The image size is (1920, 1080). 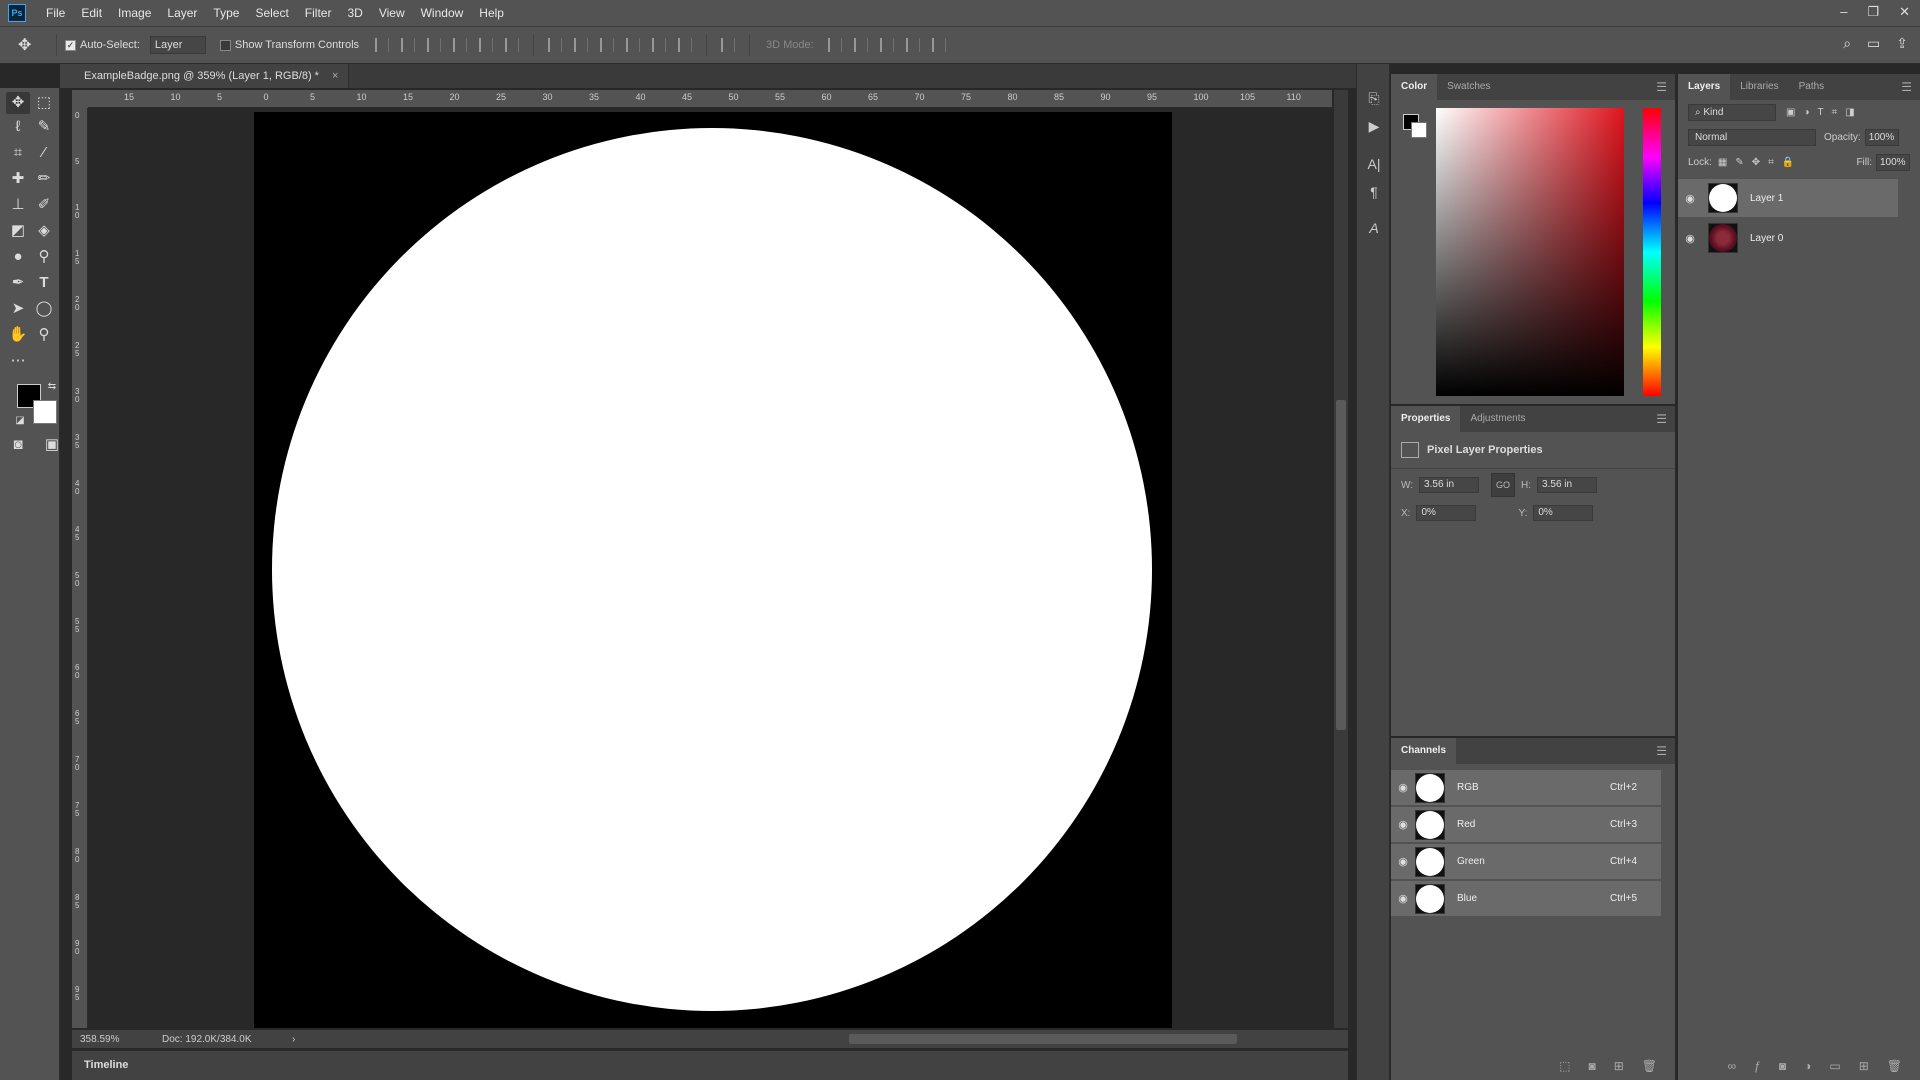 What do you see at coordinates (1894, 1066) in the screenshot?
I see `delete-layer-icon: 🗑` at bounding box center [1894, 1066].